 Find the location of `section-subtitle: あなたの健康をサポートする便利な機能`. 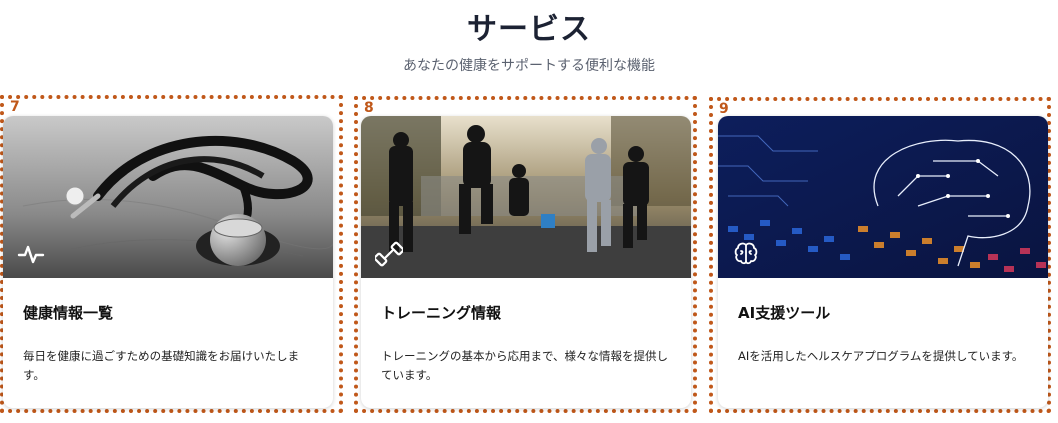

section-subtitle: あなたの健康をサポートする便利な機能 is located at coordinates (529, 66).